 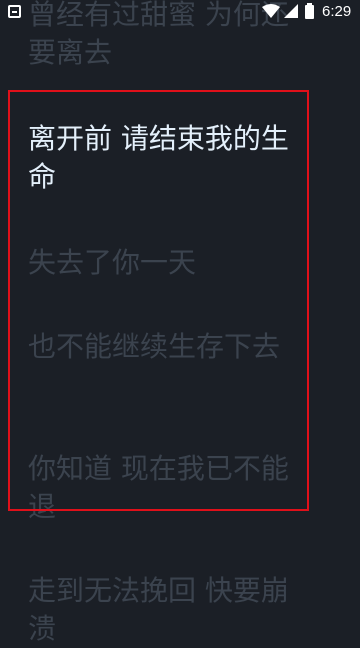 I want to click on signal-icon, so click(x=291, y=11).